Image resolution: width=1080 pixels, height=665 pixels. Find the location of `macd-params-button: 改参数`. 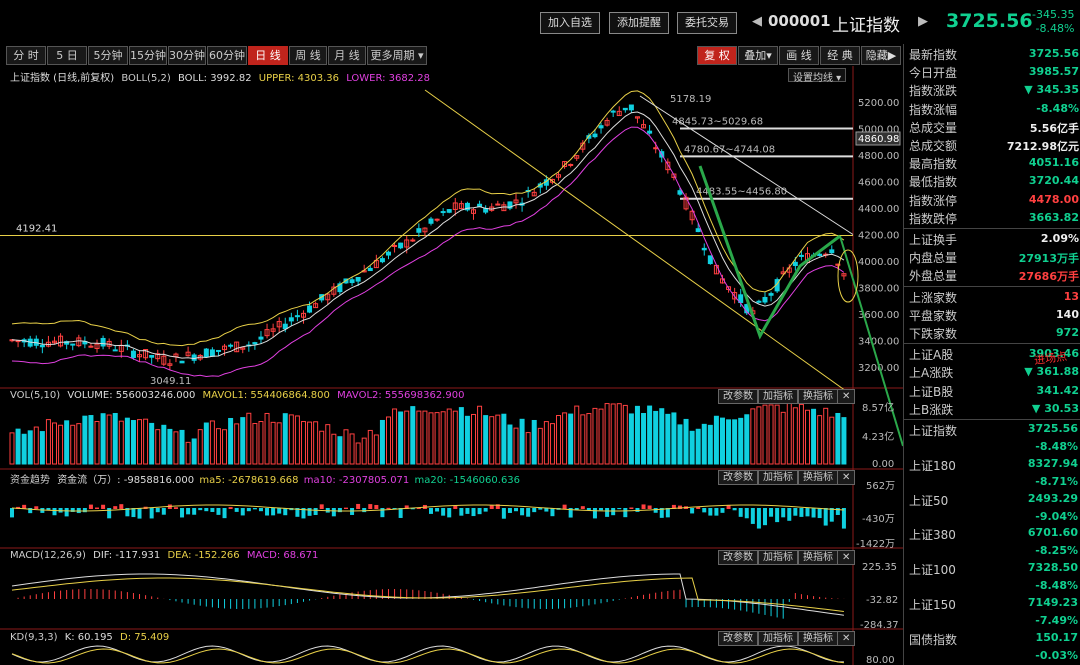

macd-params-button: 改参数 is located at coordinates (738, 557).